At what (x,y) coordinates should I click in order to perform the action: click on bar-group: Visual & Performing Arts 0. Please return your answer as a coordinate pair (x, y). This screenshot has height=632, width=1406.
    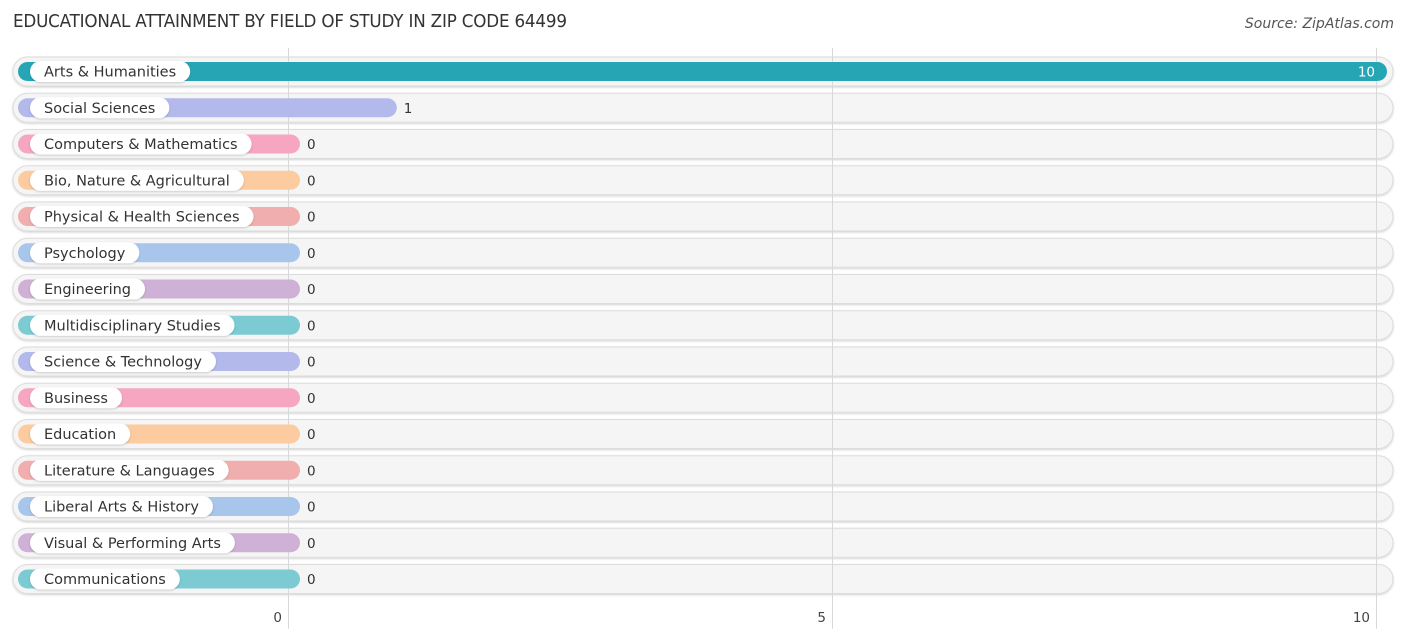
    Looking at the image, I should click on (167, 543).